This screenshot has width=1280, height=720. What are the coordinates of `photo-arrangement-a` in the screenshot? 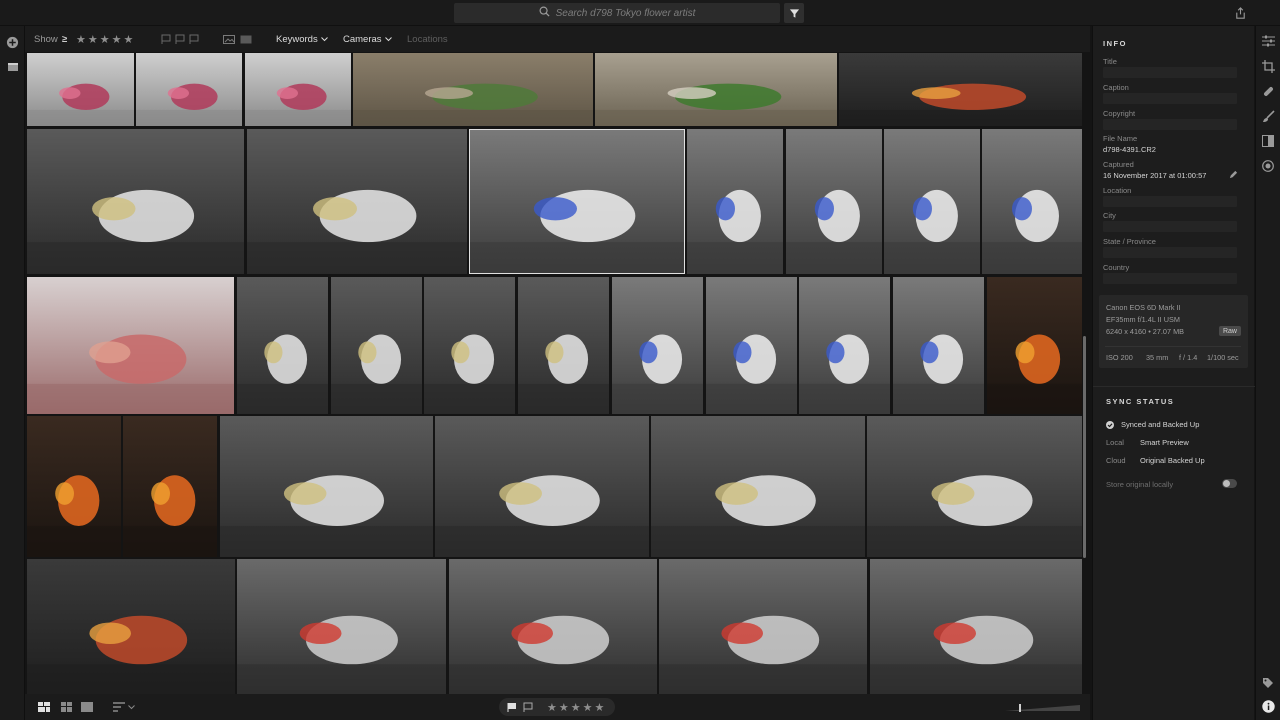 It's located at (735, 201).